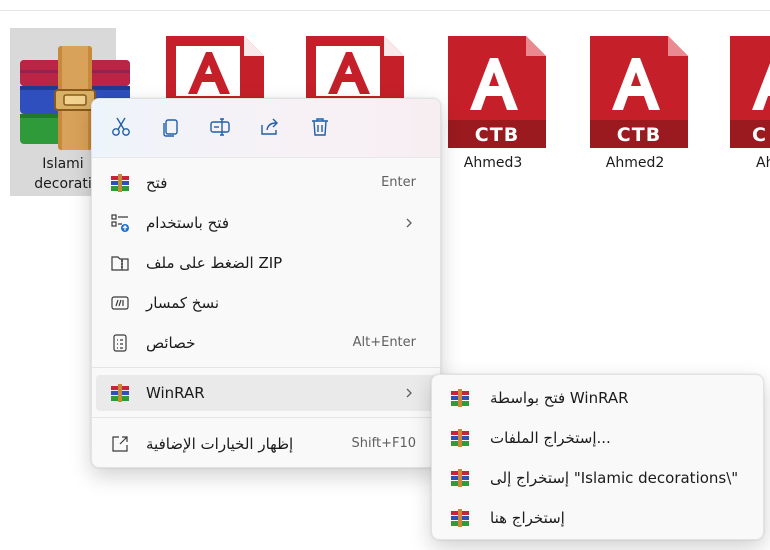 This screenshot has width=770, height=550. Describe the element at coordinates (171, 343) in the screenshot. I see `menu-item-label: خصائص` at that location.